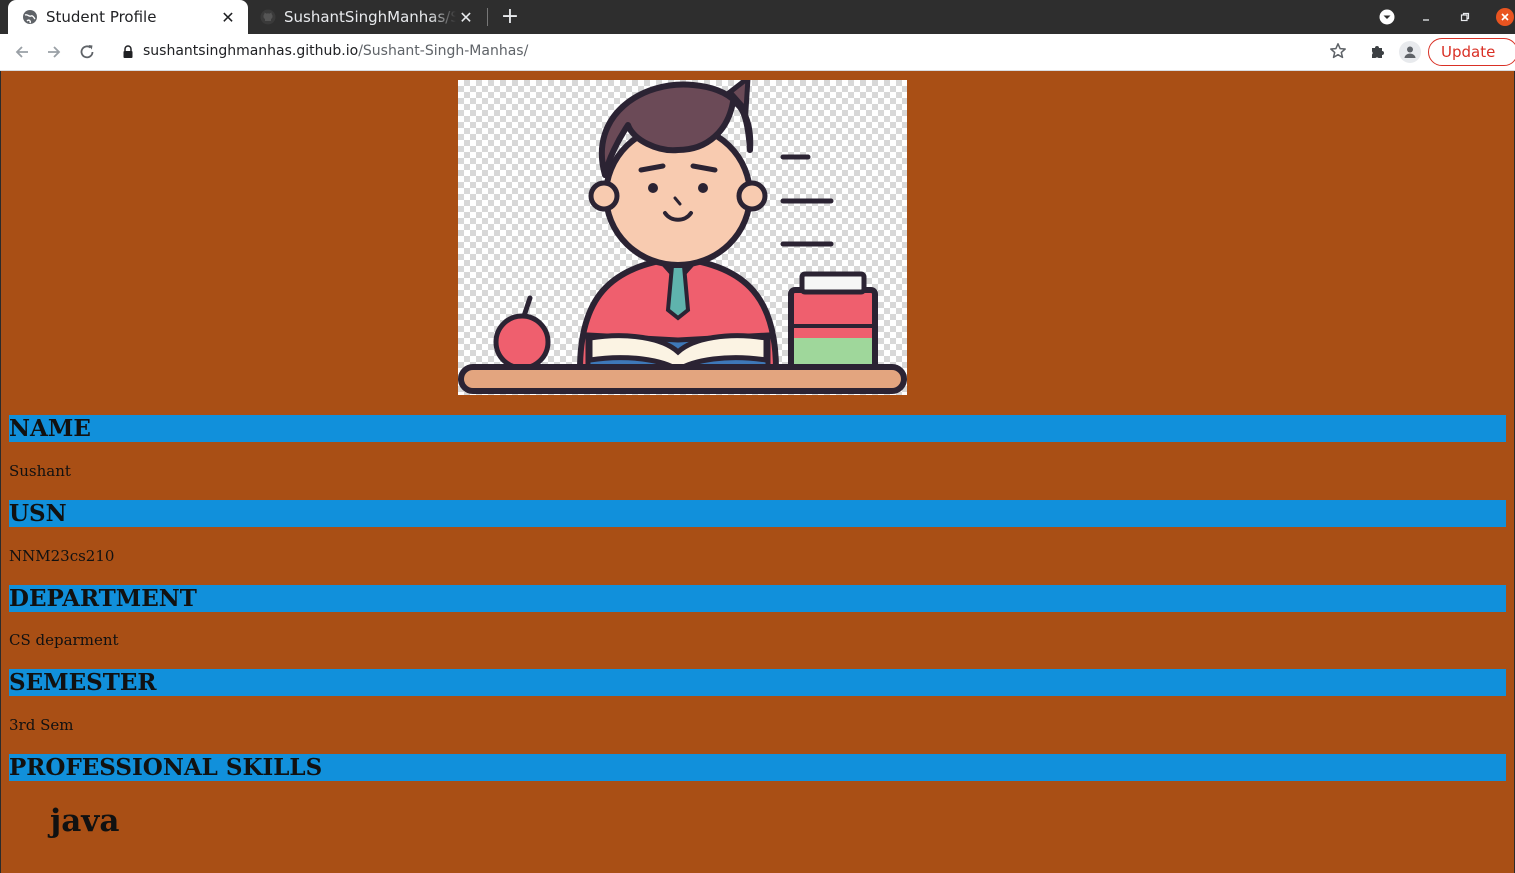  Describe the element at coordinates (1468, 52) in the screenshot. I see `update-label: Update` at that location.